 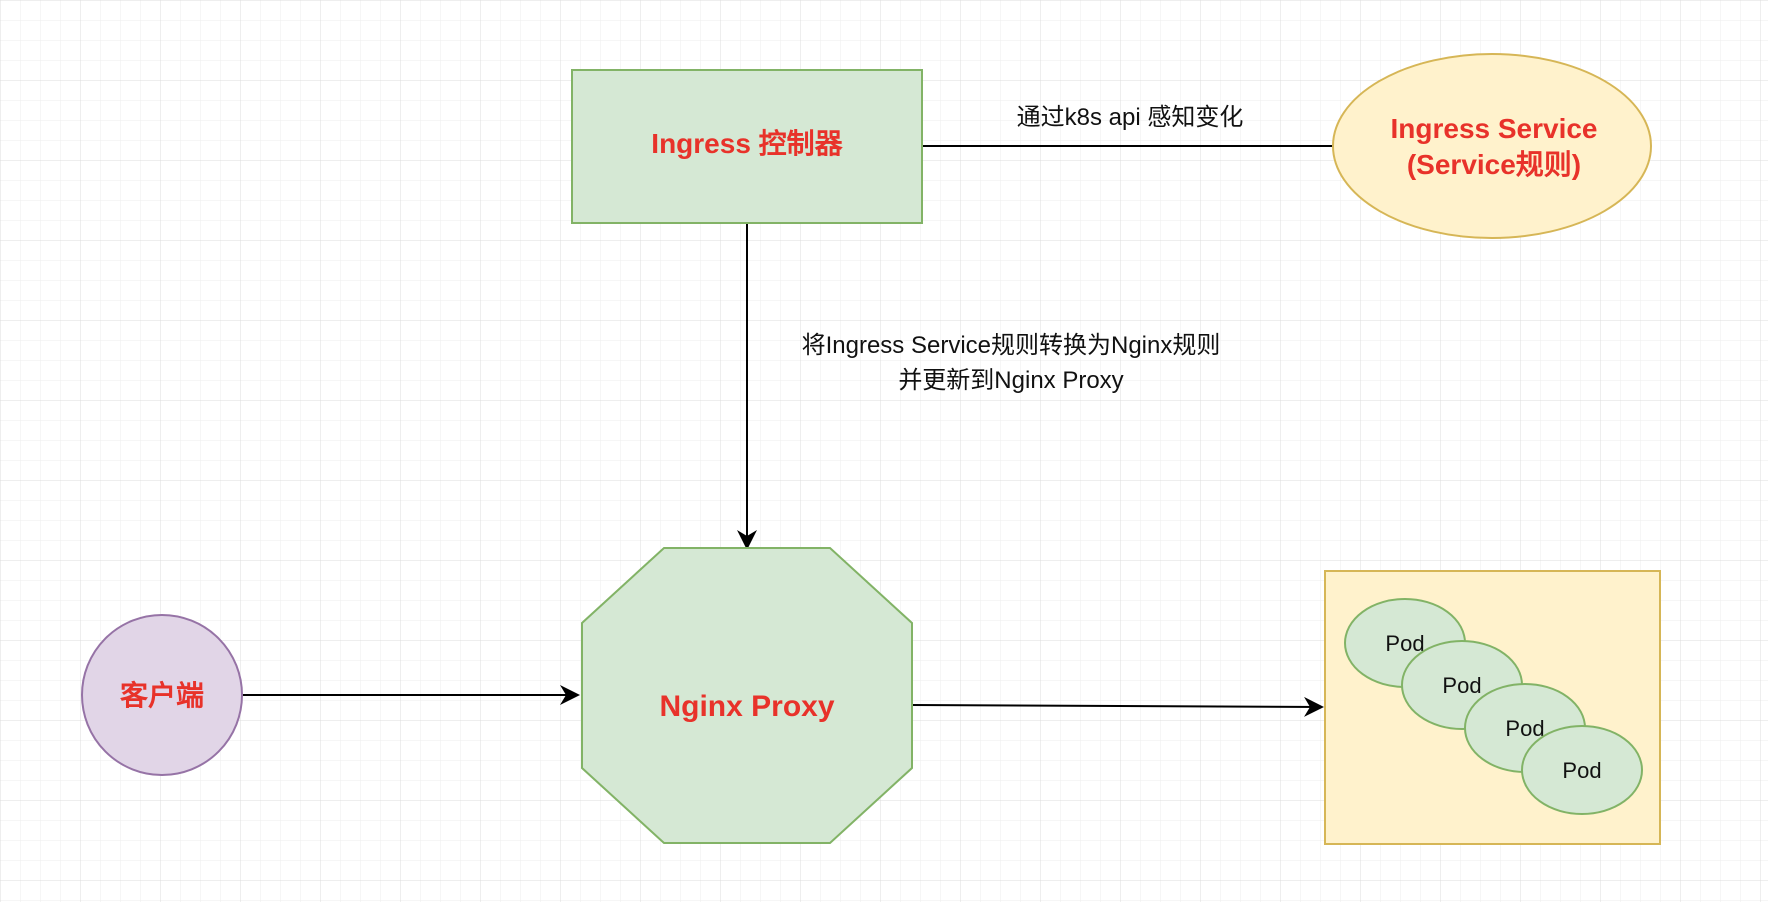 What do you see at coordinates (1011, 345) in the screenshot?
I see `edge-label-convert-line1: 将Ingress Service规则转换为Nginx规则` at bounding box center [1011, 345].